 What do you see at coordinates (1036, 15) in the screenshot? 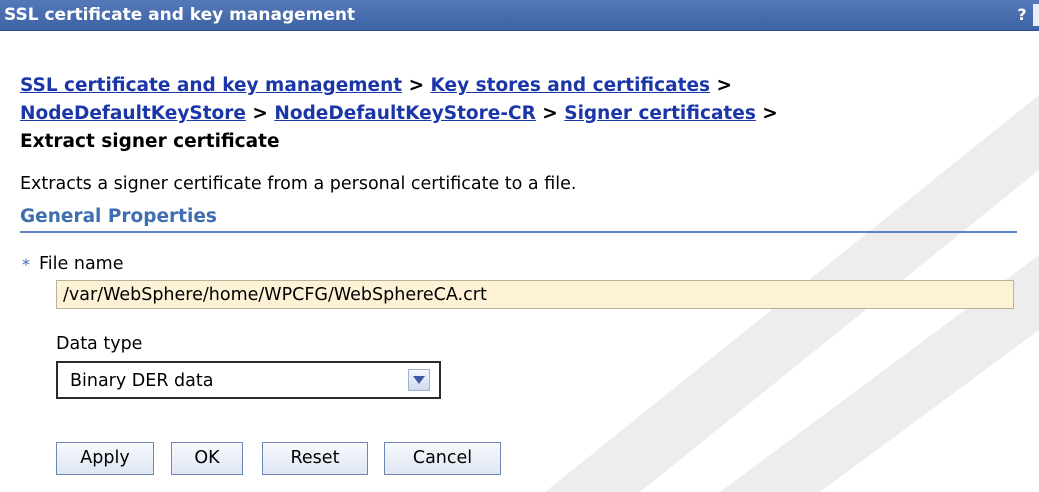
I see `minimize-icon` at bounding box center [1036, 15].